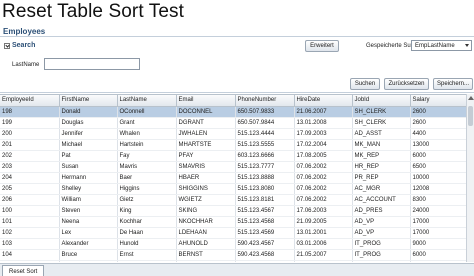  What do you see at coordinates (381, 101) in the screenshot?
I see `column-header-jobid: JobId` at bounding box center [381, 101].